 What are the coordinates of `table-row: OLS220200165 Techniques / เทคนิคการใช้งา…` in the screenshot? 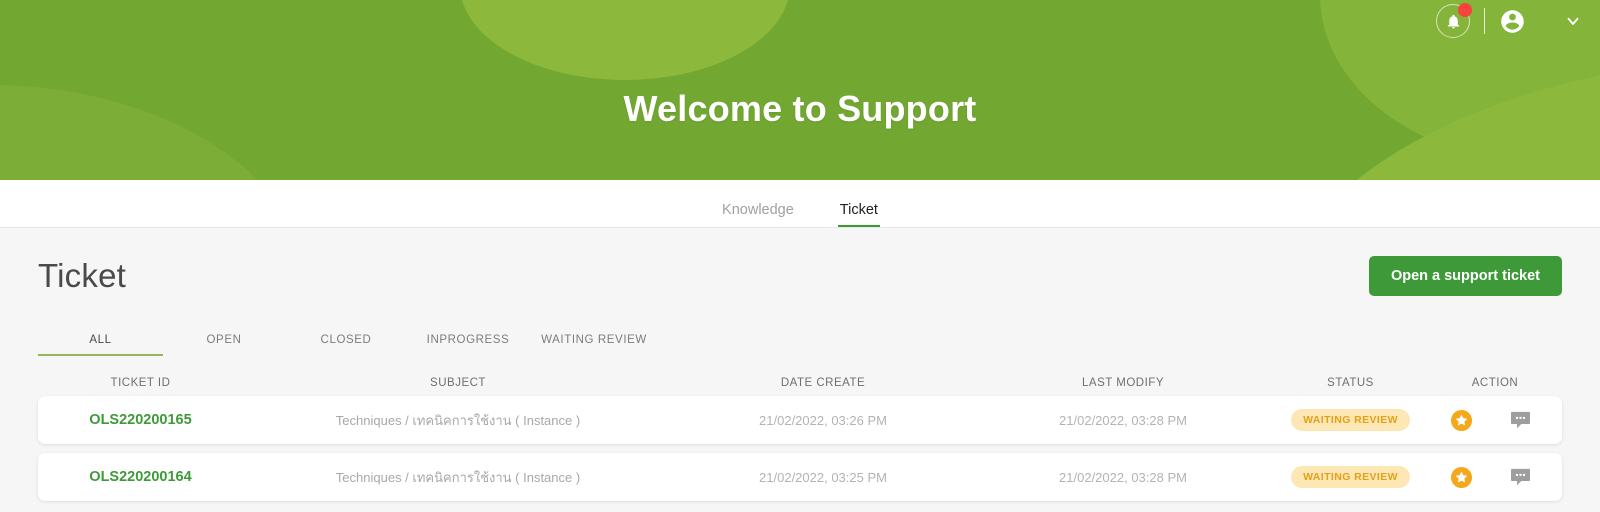 It's located at (800, 420).